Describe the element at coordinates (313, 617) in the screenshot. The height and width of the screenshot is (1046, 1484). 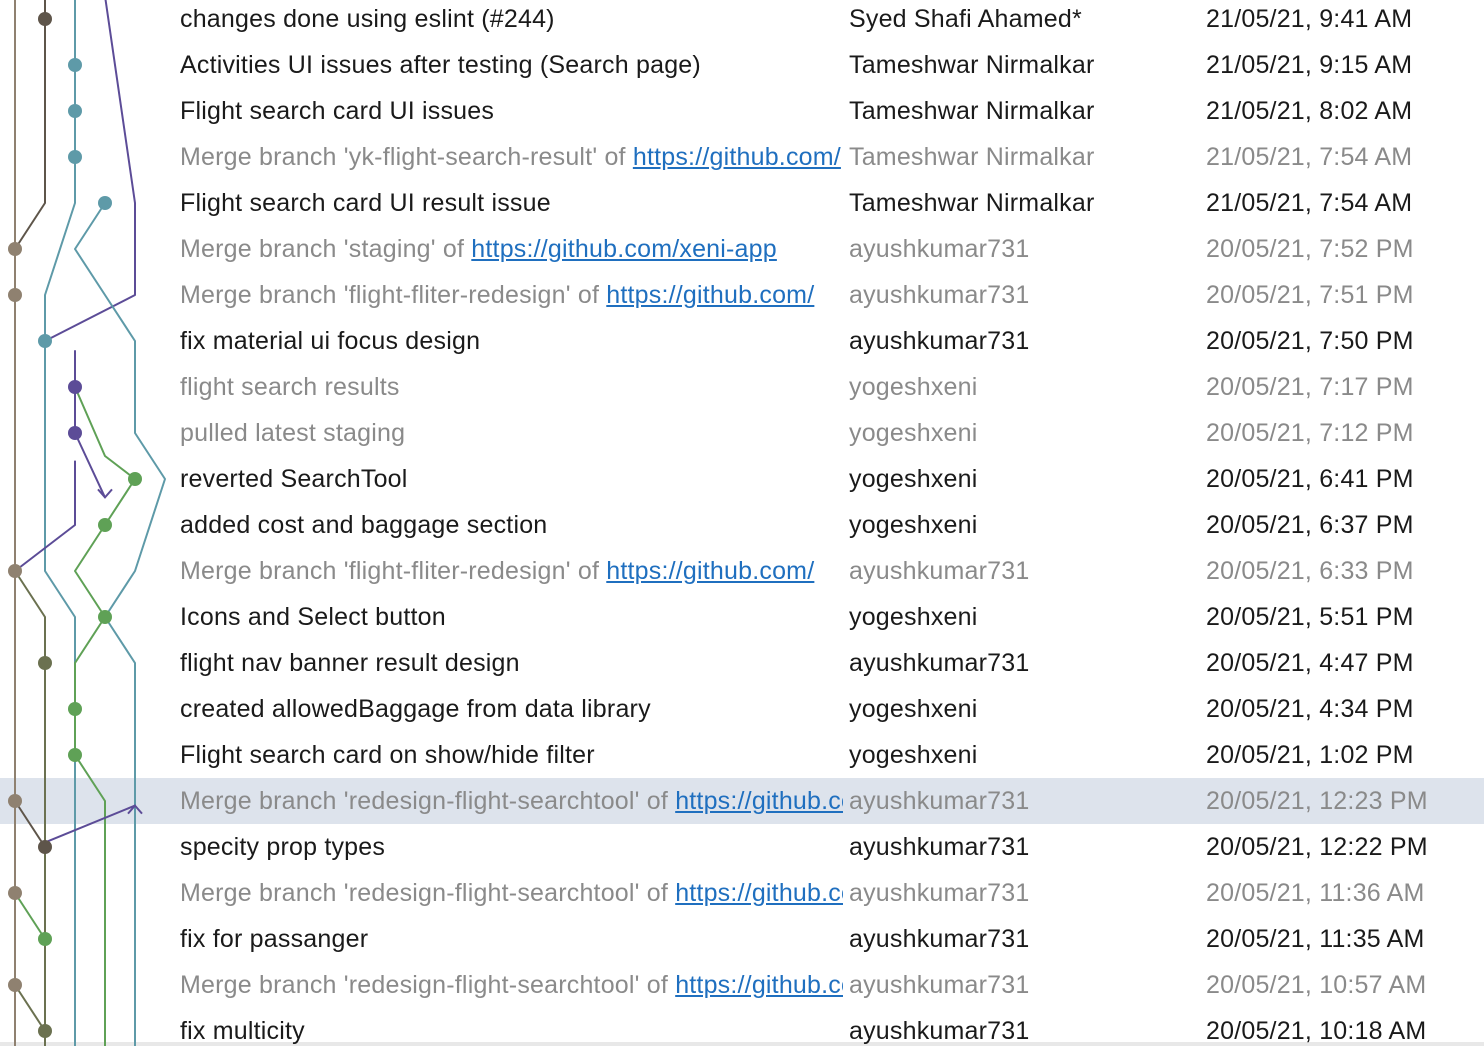
I see `commit-message-text: Icons and Select button` at that location.